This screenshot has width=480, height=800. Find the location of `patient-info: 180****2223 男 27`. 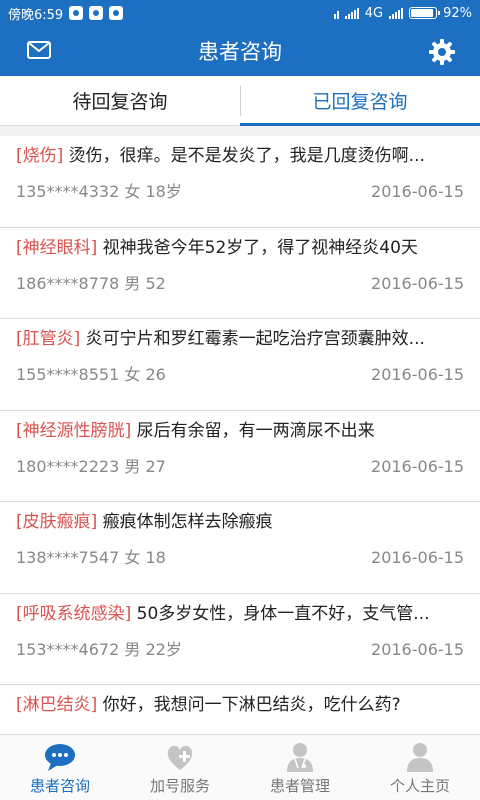

patient-info: 180****2223 男 27 is located at coordinates (91, 467).